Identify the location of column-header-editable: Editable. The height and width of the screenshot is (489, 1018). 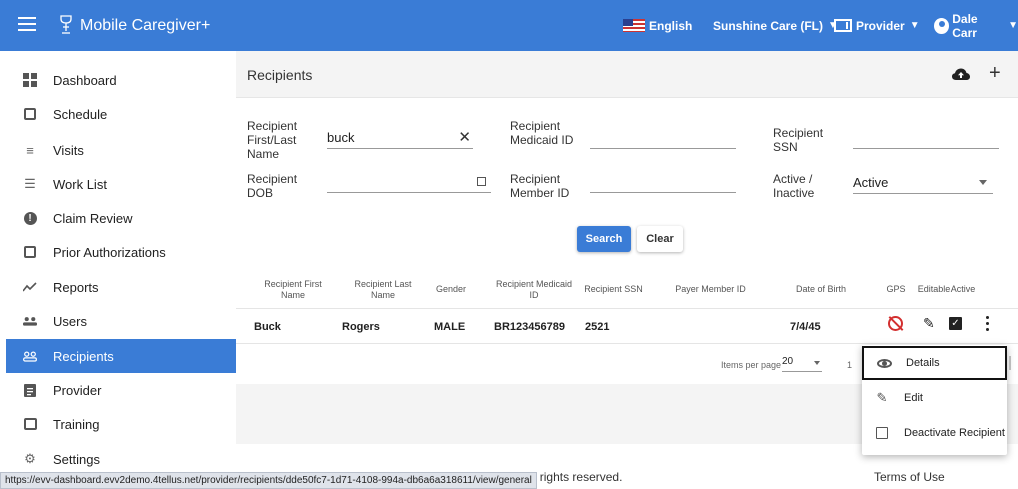
(934, 289).